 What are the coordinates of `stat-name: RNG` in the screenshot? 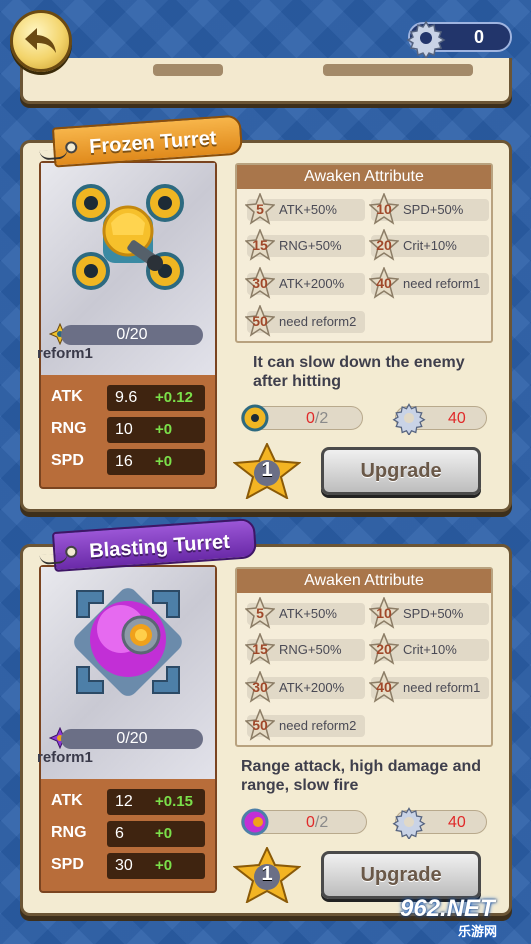 It's located at (69, 428).